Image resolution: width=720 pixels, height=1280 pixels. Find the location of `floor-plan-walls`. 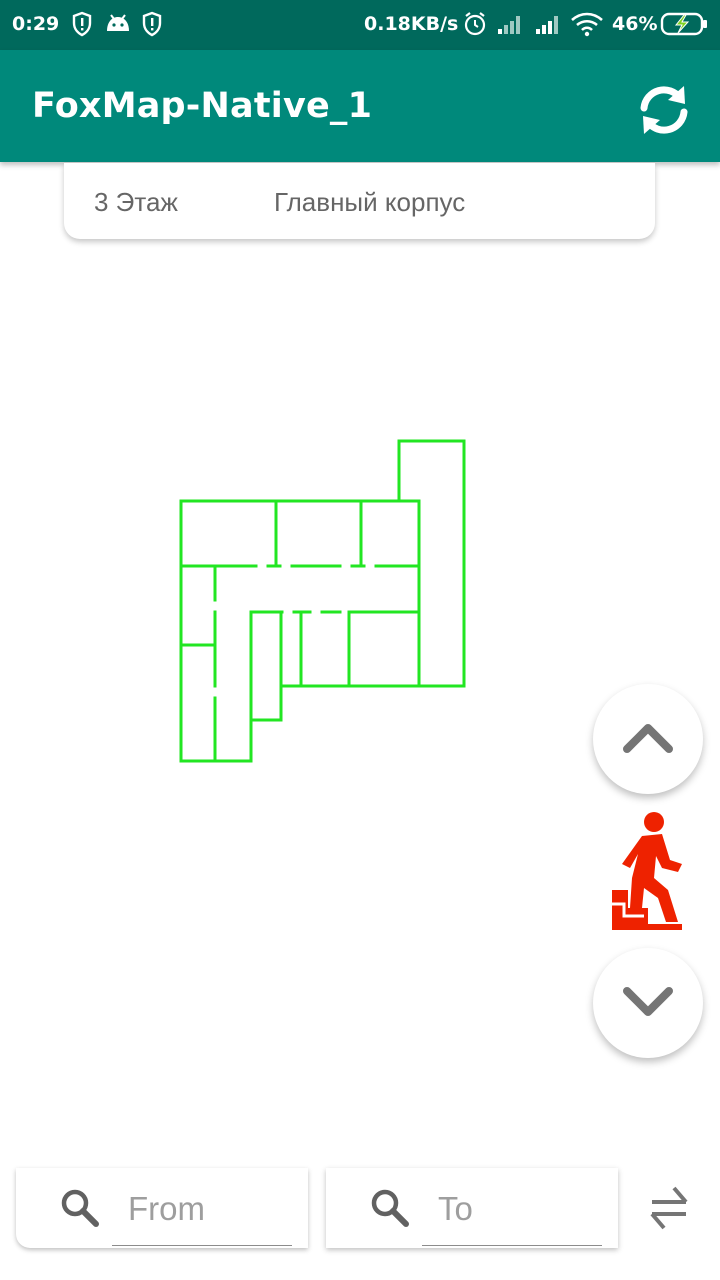

floor-plan-walls is located at coordinates (322, 601).